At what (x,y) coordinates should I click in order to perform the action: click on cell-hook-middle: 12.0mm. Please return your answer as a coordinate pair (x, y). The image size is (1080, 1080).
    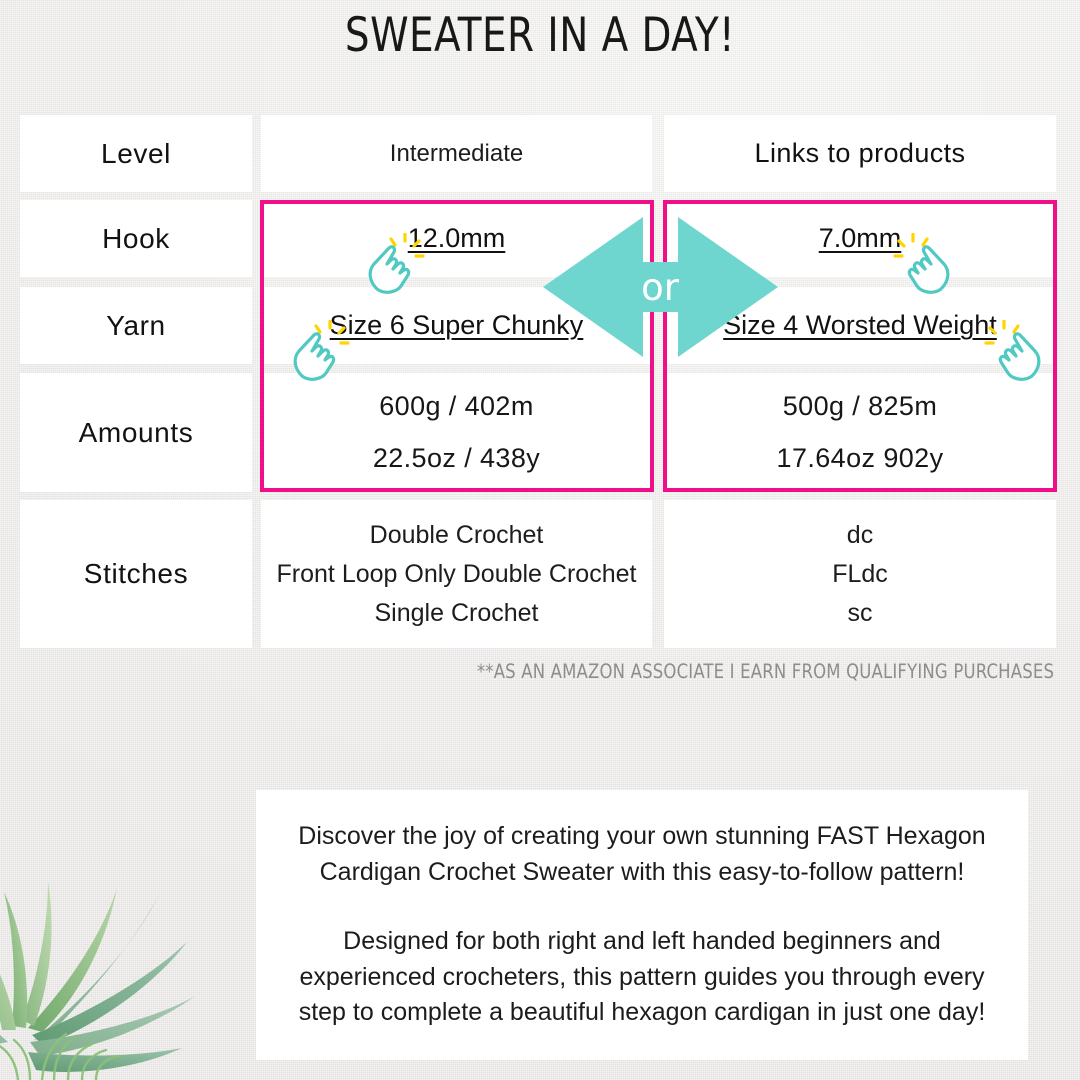
    Looking at the image, I should click on (456, 238).